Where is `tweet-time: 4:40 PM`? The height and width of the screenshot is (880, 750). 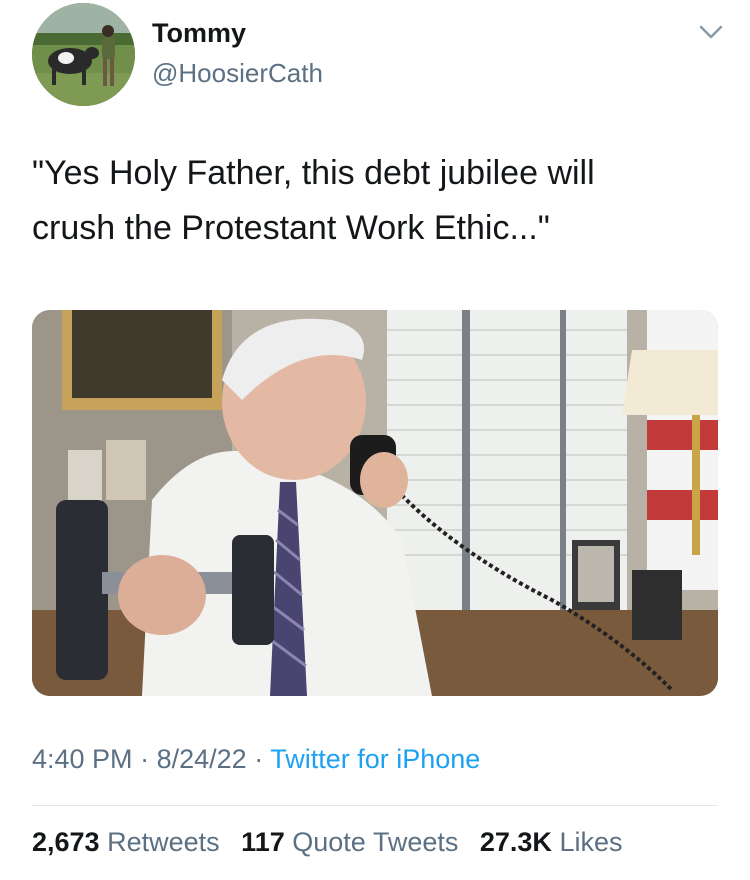 tweet-time: 4:40 PM is located at coordinates (82, 759).